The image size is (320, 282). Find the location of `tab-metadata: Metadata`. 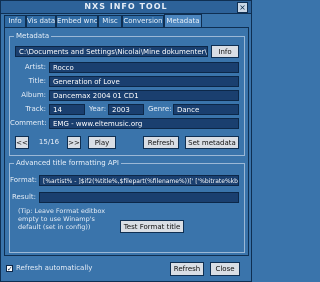

tab-metadata: Metadata is located at coordinates (183, 21).